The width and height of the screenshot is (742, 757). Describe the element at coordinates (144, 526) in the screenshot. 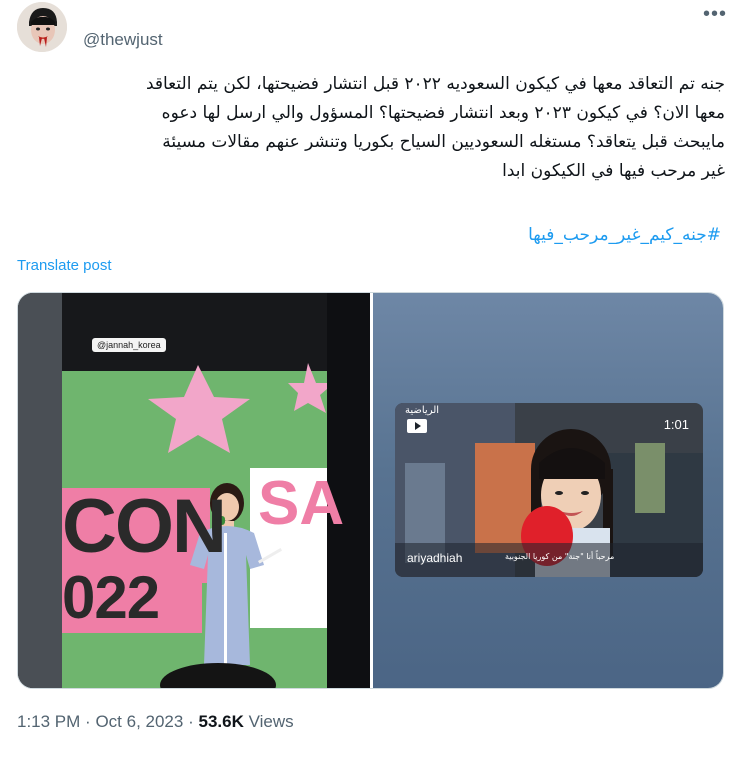

I see `banner-text: CON` at that location.